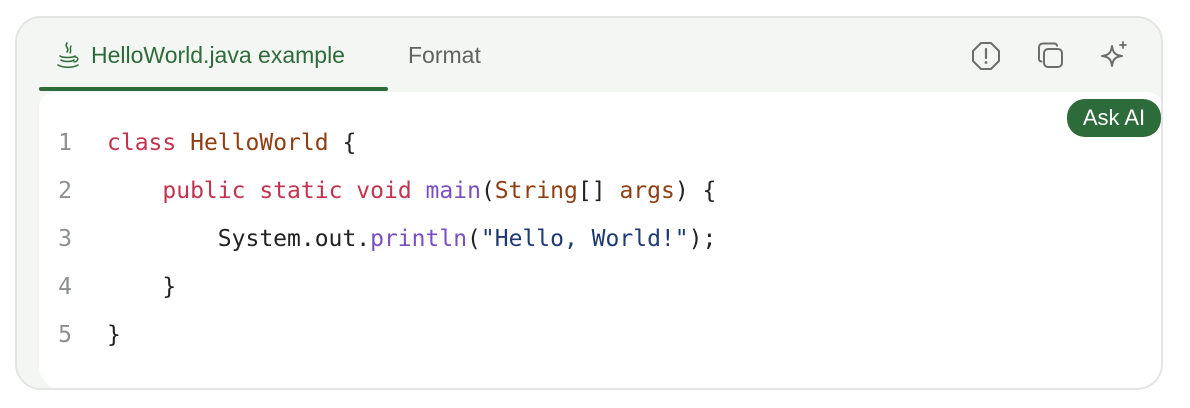  I want to click on code-line: 4 }, so click(377, 294).